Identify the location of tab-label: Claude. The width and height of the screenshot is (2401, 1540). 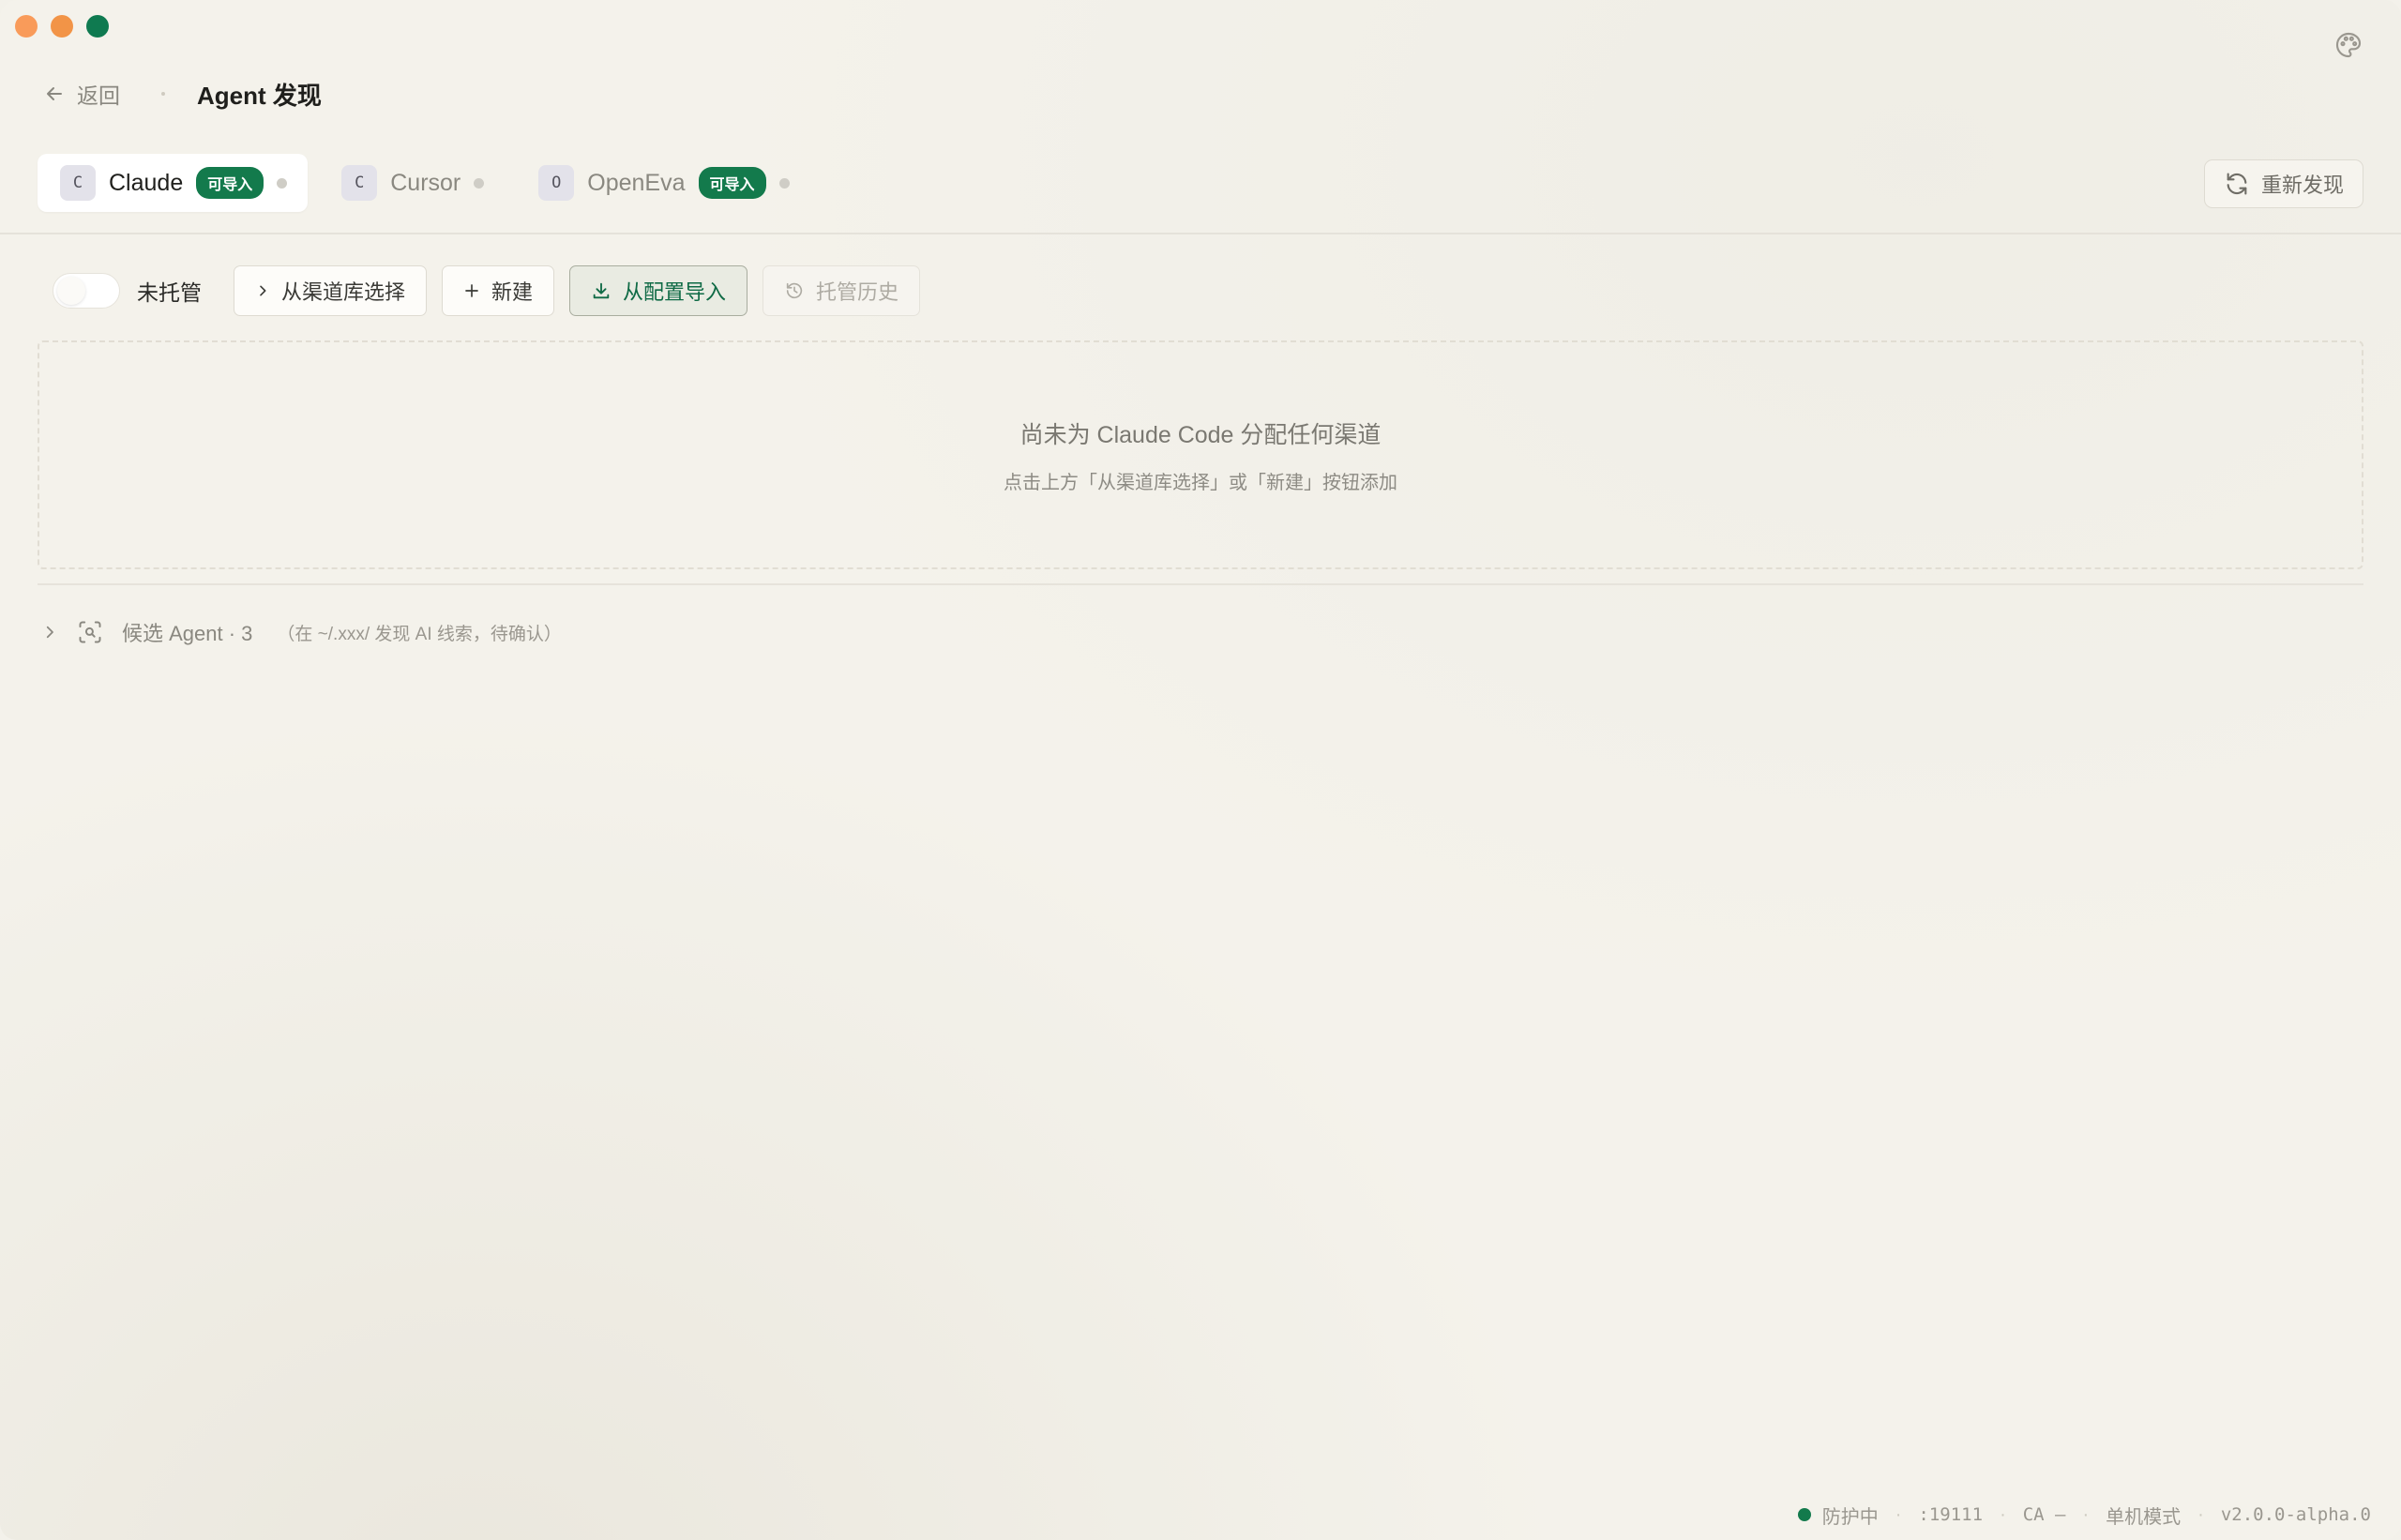
(146, 182).